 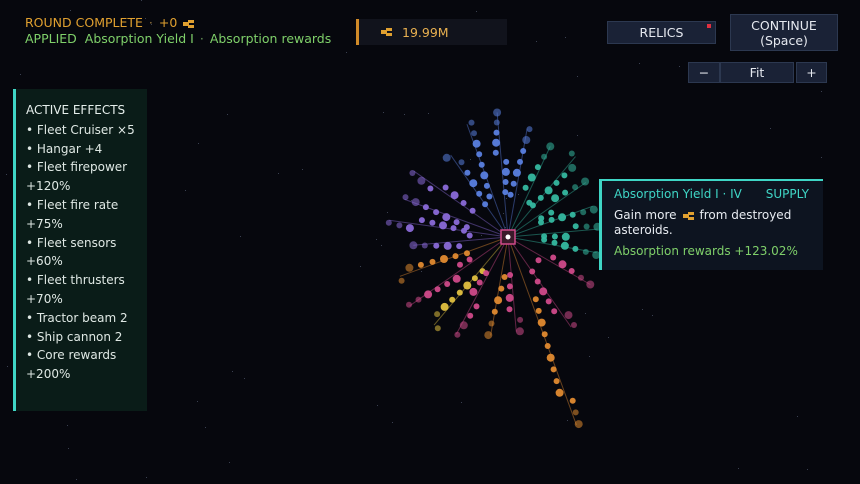 I want to click on continue-button: CONTINUE (Space), so click(x=784, y=32).